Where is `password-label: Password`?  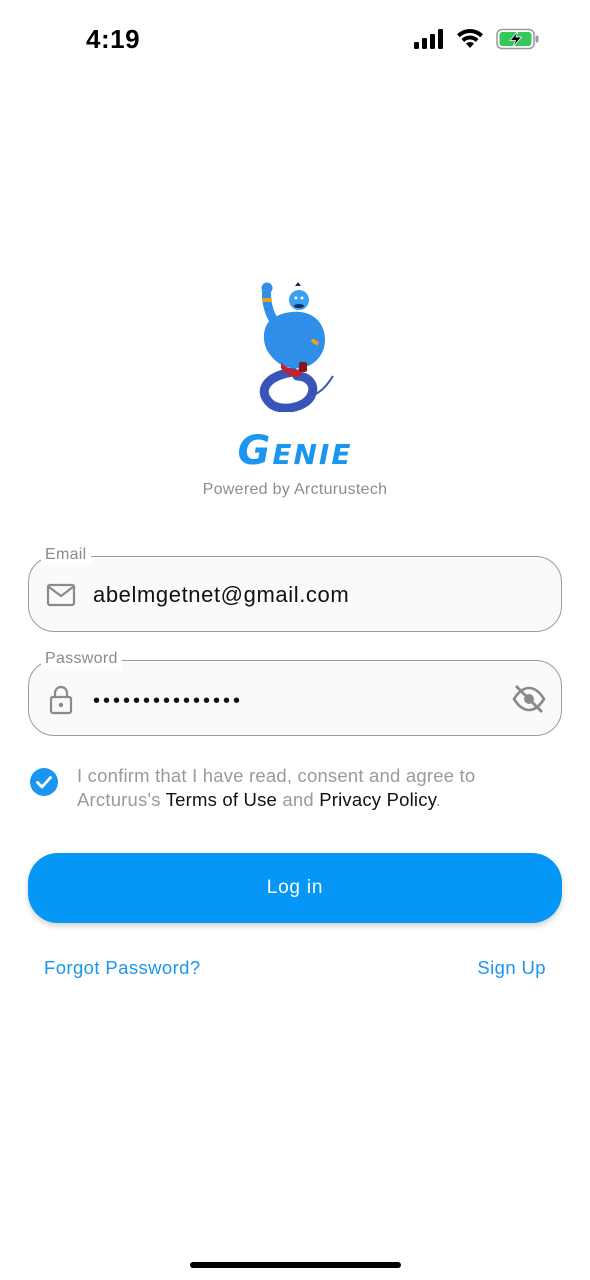
password-label: Password is located at coordinates (81, 659).